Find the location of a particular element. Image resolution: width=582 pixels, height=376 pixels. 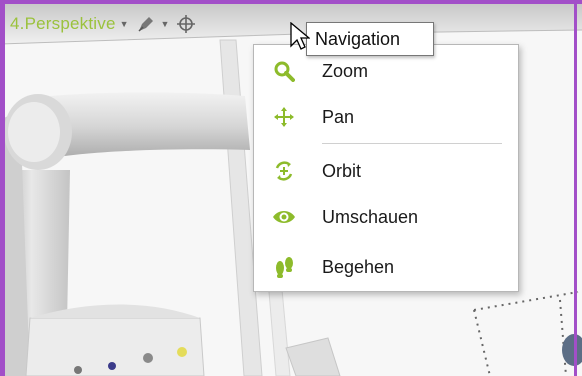

walk-icon is located at coordinates (284, 267).